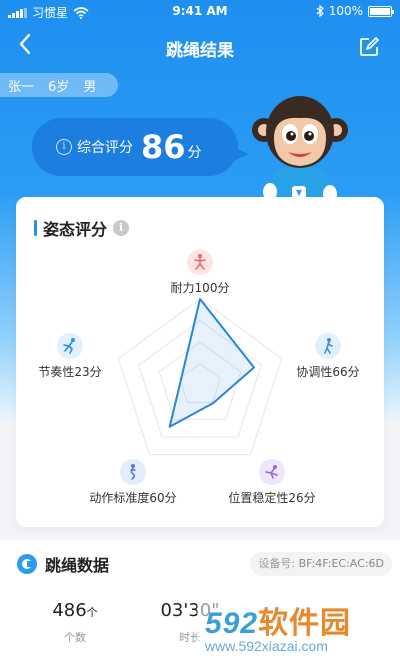 This screenshot has width=400, height=666. What do you see at coordinates (328, 346) in the screenshot?
I see `coordination-icon` at bounding box center [328, 346].